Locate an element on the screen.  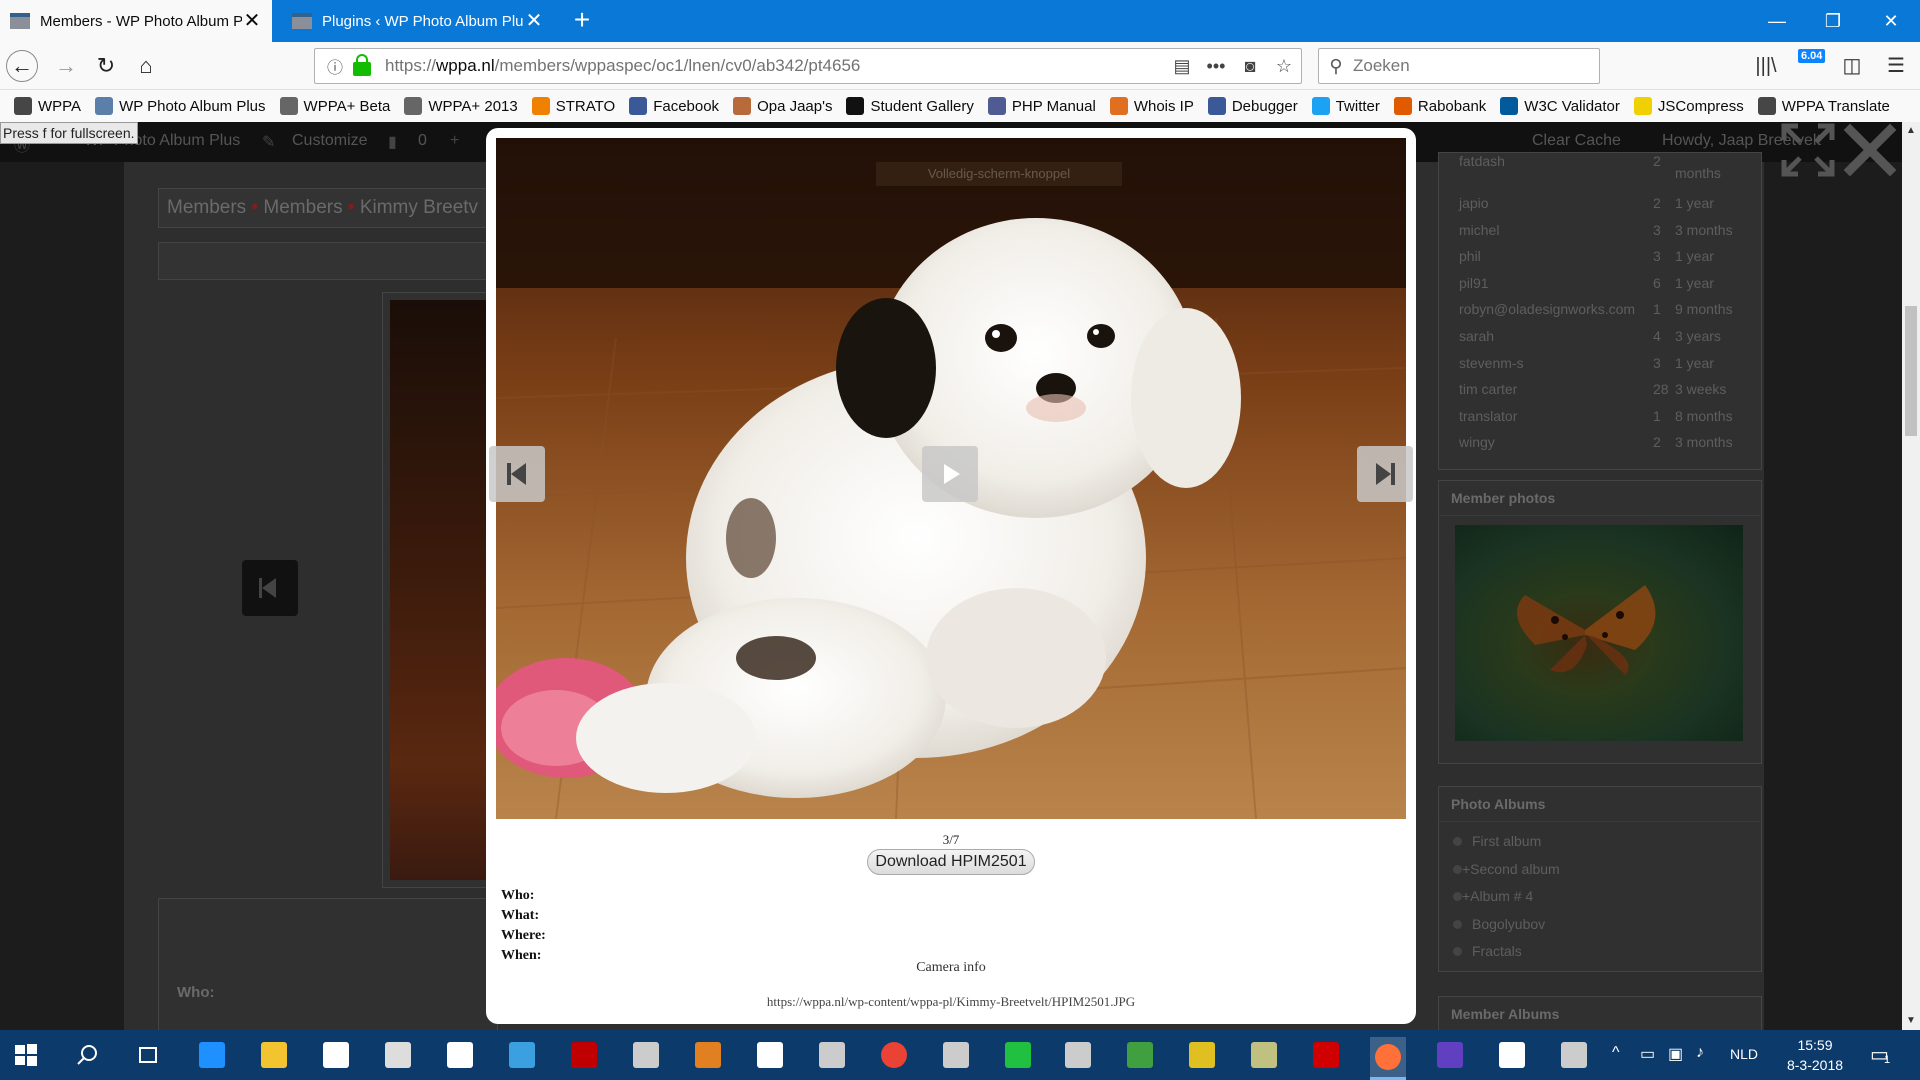
album-link: Bogolyubov is located at coordinates (1499, 924).